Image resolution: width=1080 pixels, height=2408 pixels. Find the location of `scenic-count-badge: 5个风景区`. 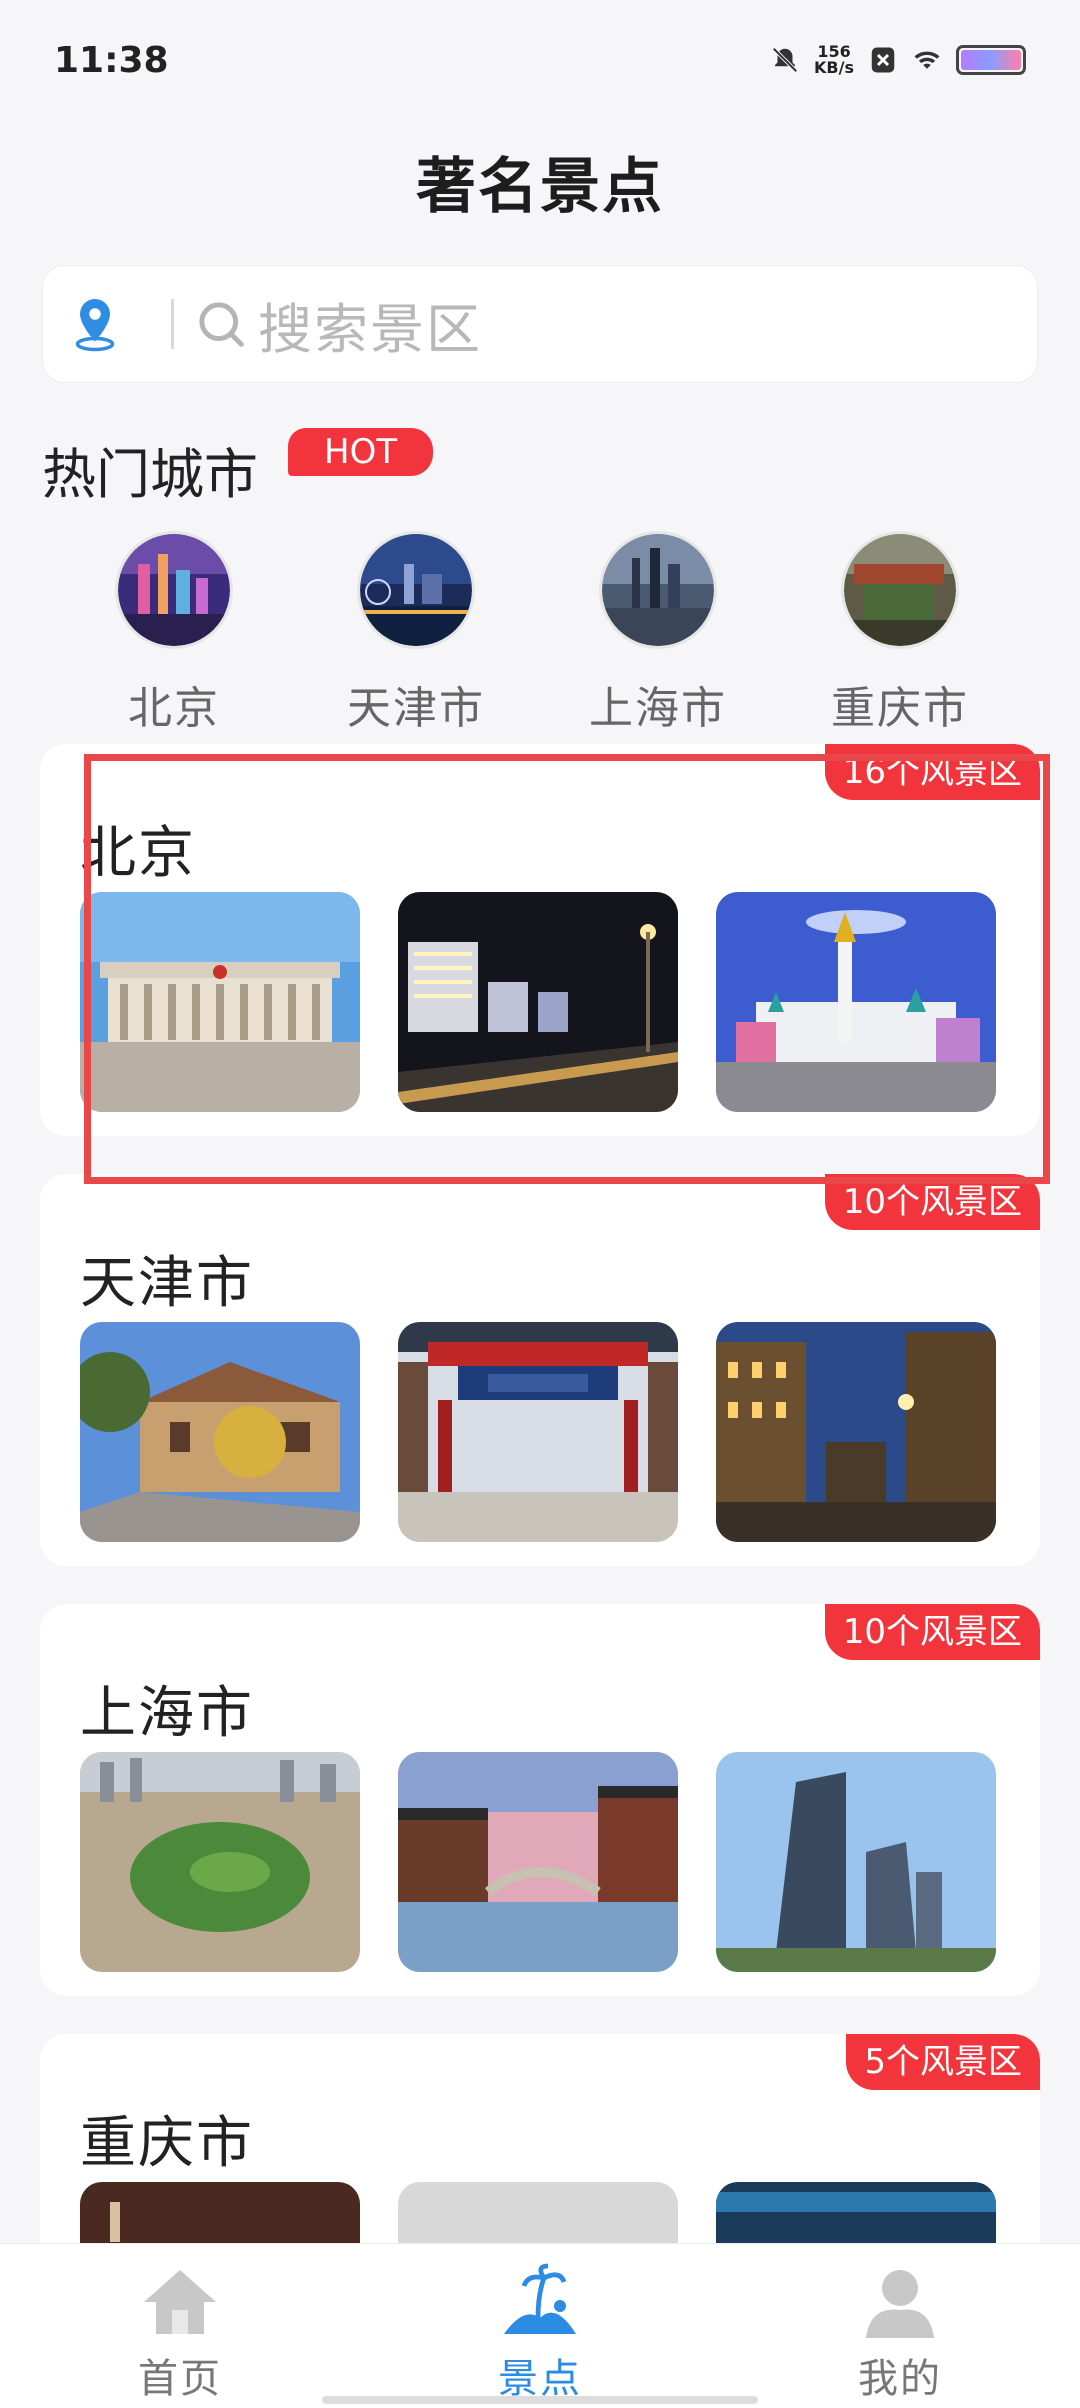

scenic-count-badge: 5个风景区 is located at coordinates (943, 2062).